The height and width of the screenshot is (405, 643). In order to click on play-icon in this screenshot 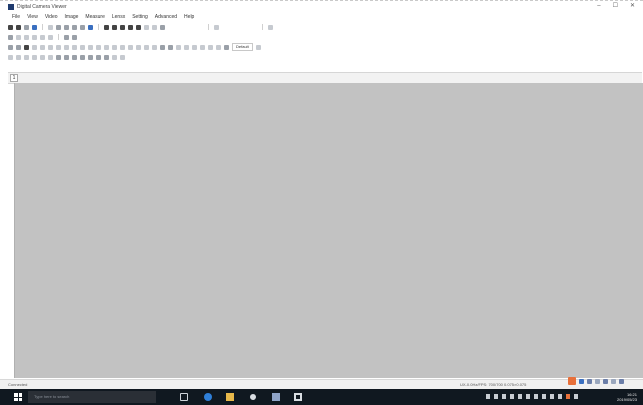, I will do `click(10, 27)`.